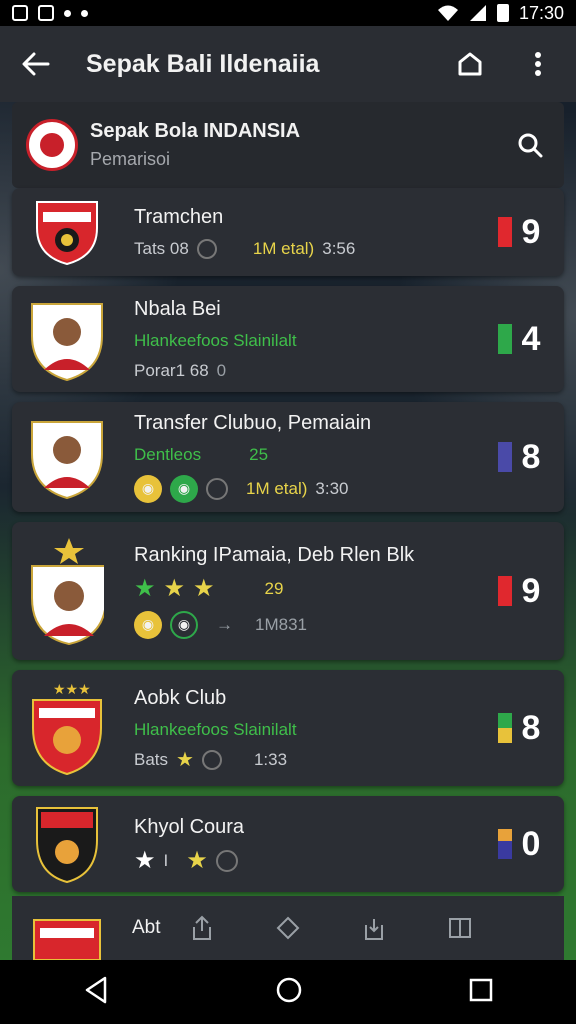 The image size is (576, 1024). I want to click on layout-button, so click(460, 928).